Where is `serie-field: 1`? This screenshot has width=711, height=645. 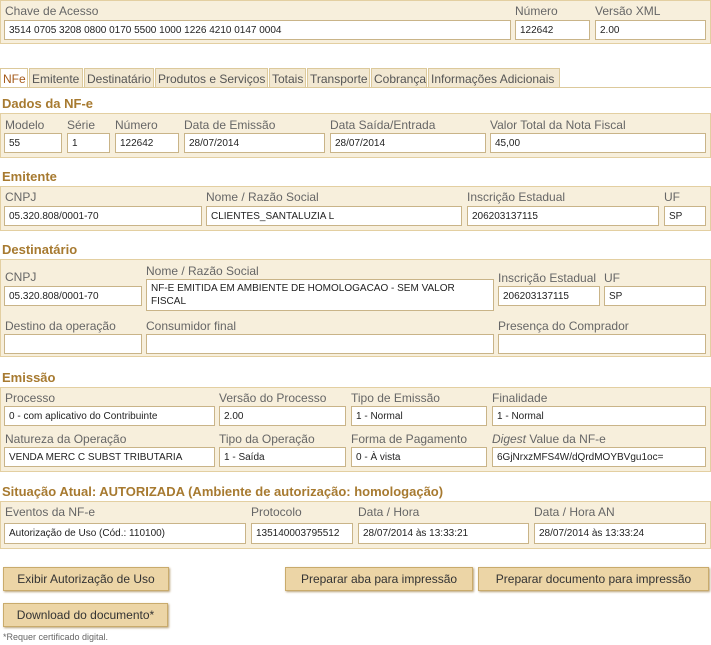 serie-field: 1 is located at coordinates (88, 143).